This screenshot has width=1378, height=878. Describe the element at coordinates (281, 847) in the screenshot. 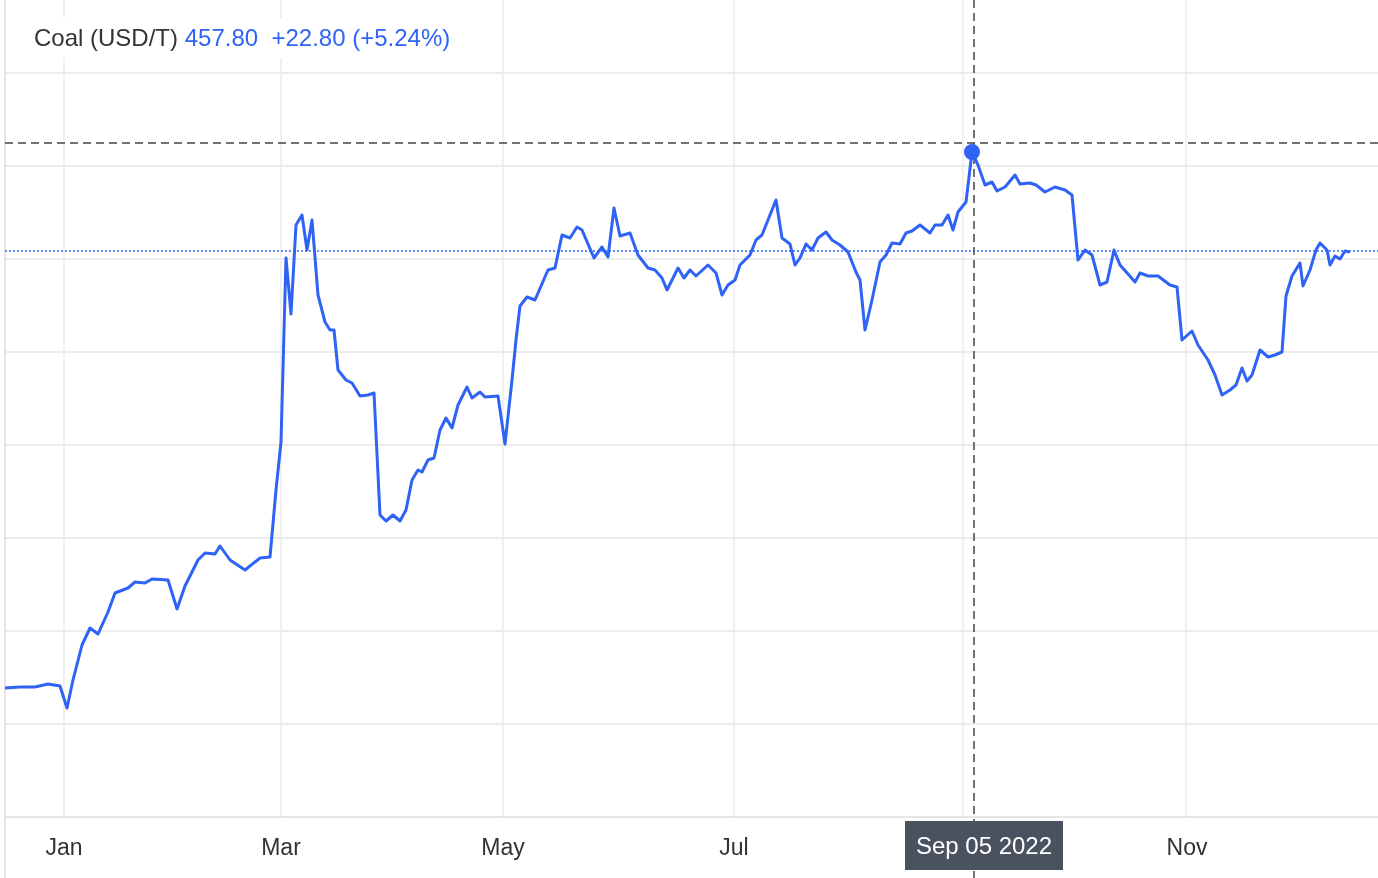

I see `month-label: Mar` at that location.